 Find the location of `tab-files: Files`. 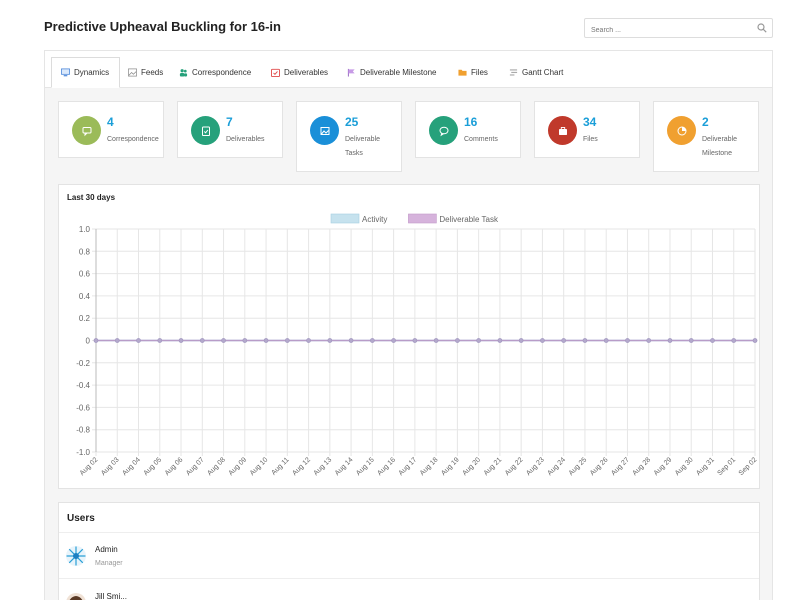

tab-files: Files is located at coordinates (473, 72).